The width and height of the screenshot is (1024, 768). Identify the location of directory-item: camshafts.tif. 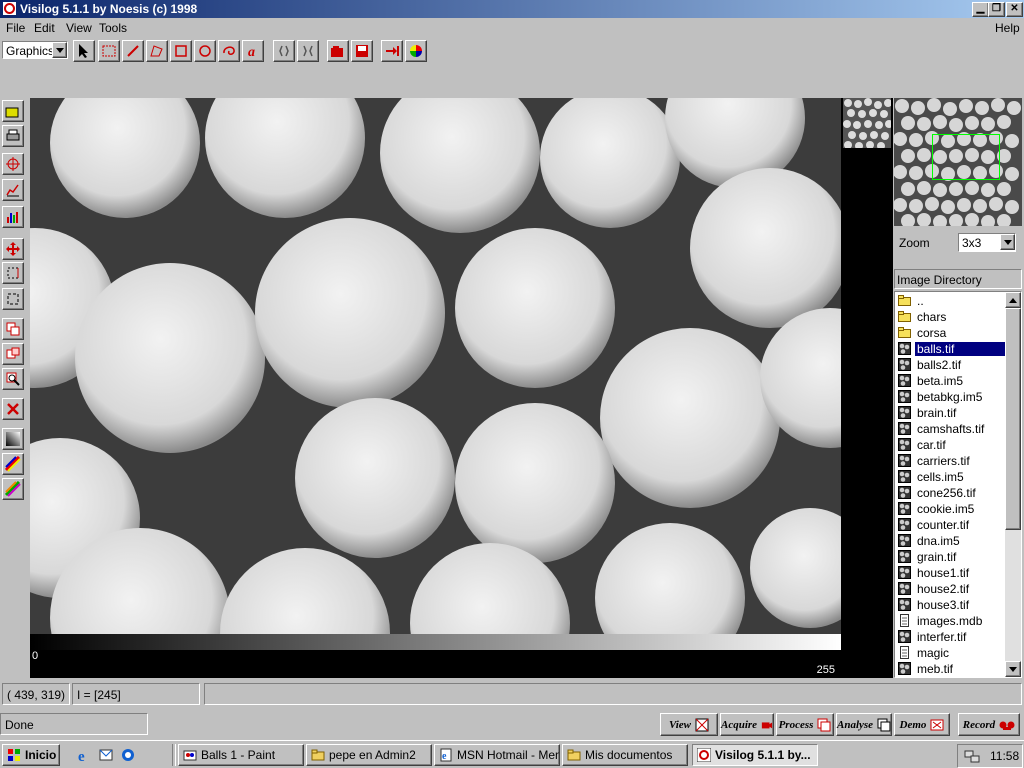
(951, 429).